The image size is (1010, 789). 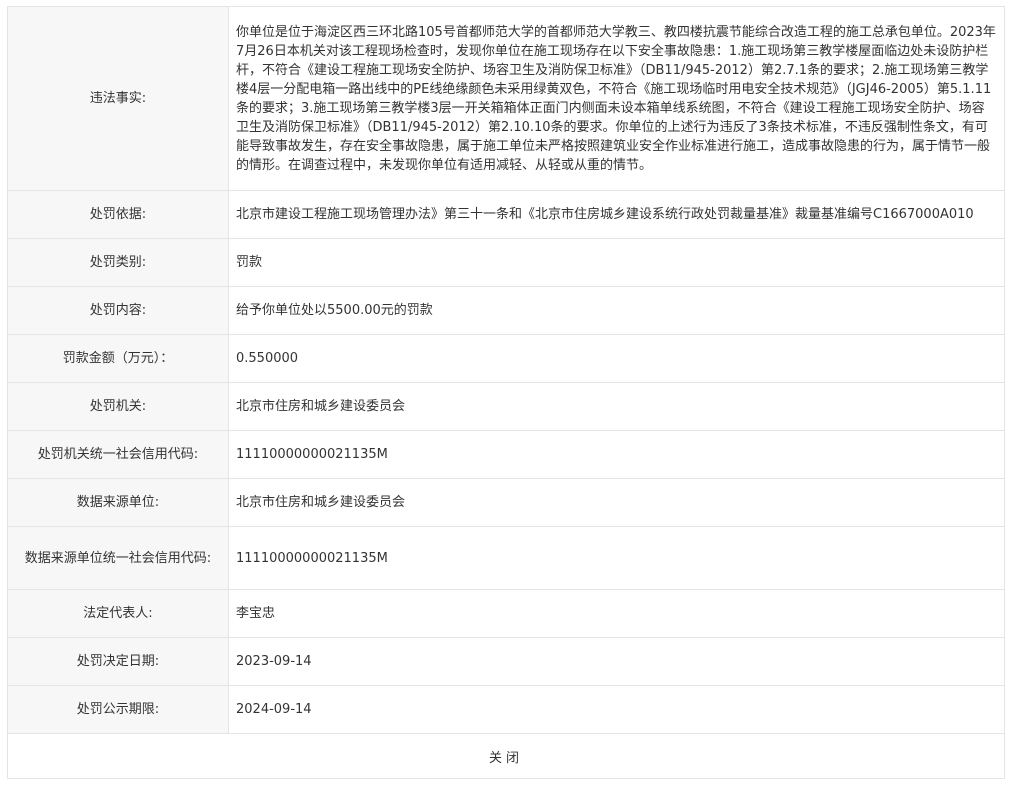 What do you see at coordinates (118, 406) in the screenshot?
I see `penalty-authority-label: 处罚机关:` at bounding box center [118, 406].